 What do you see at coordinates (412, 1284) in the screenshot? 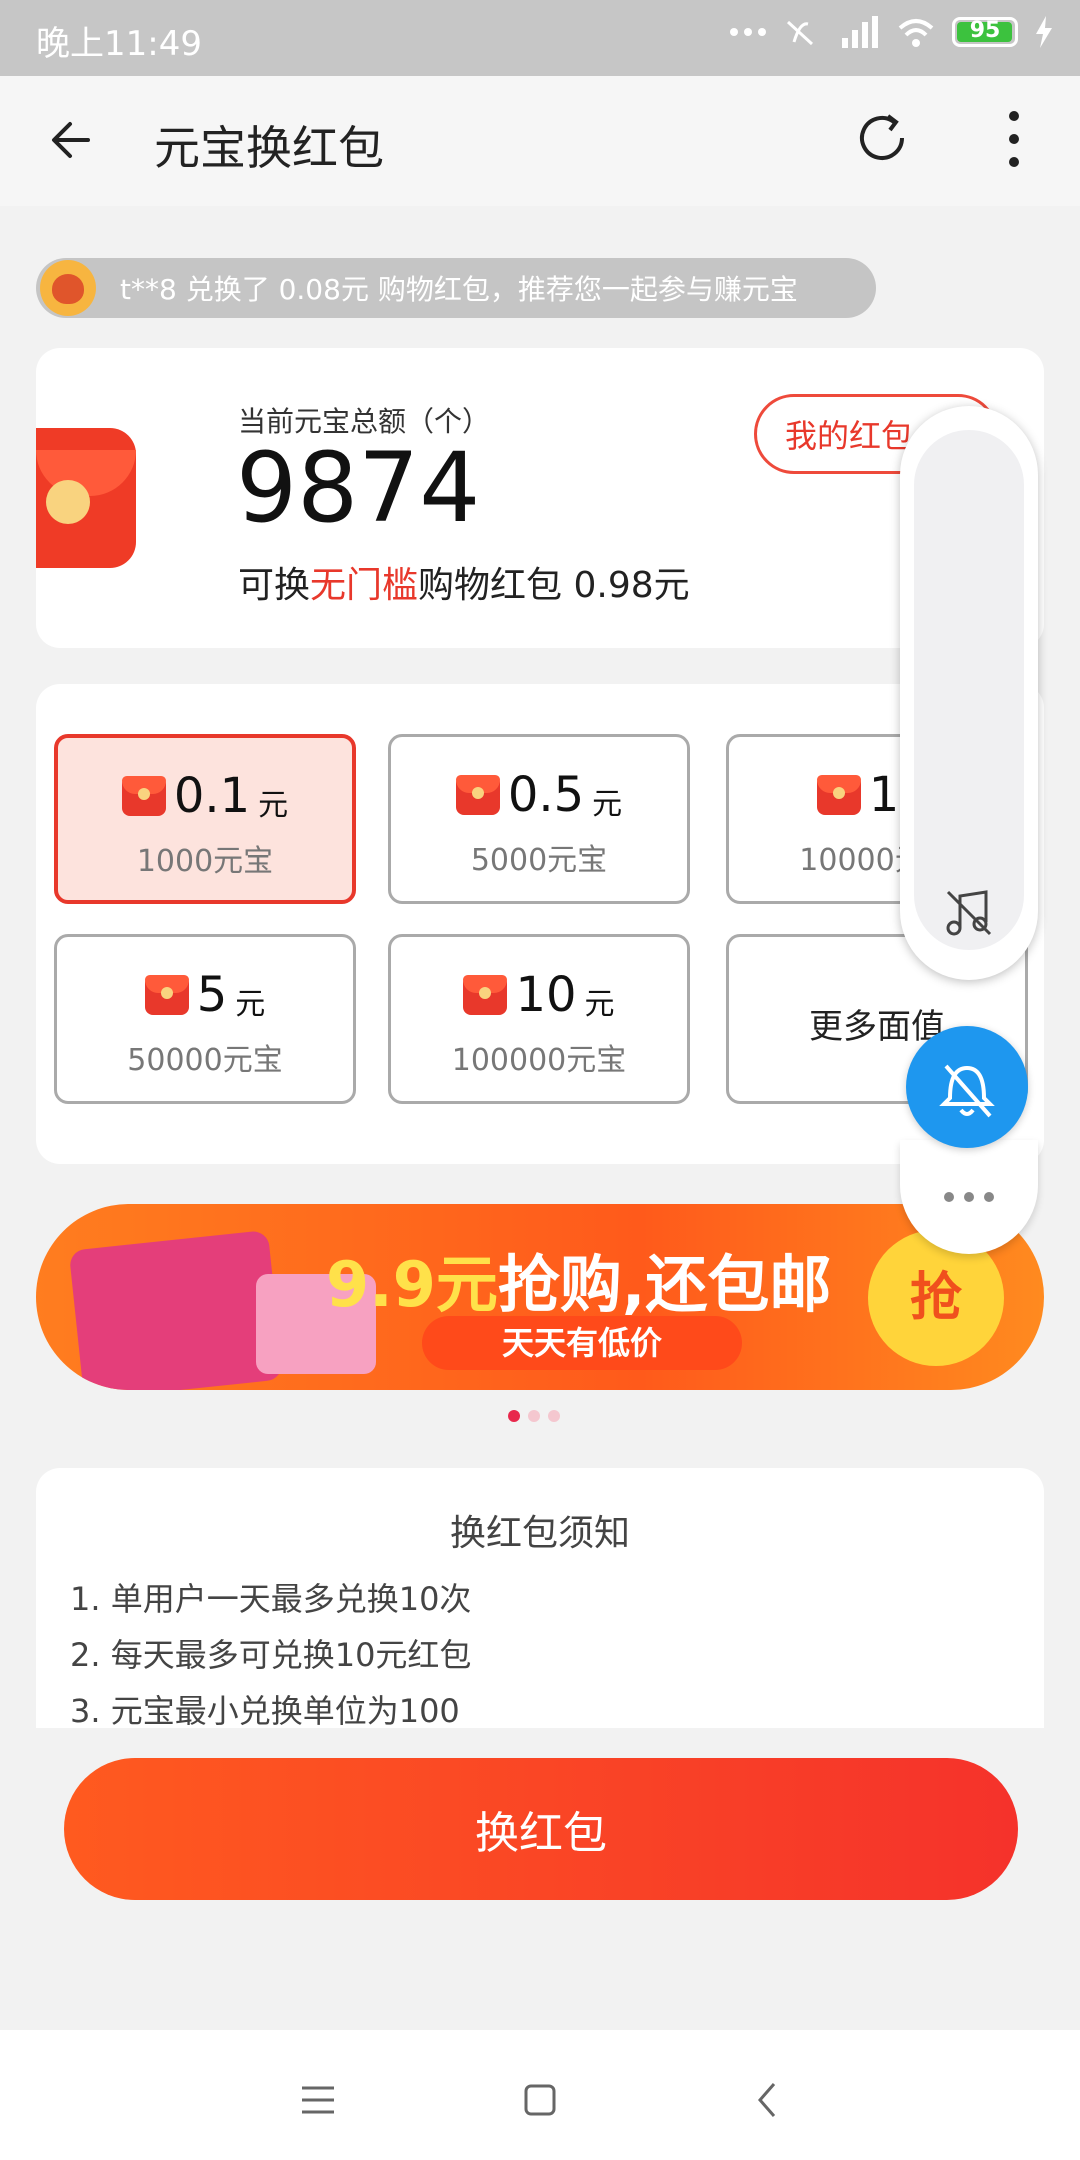
I see `banner-price: 9.9元` at bounding box center [412, 1284].